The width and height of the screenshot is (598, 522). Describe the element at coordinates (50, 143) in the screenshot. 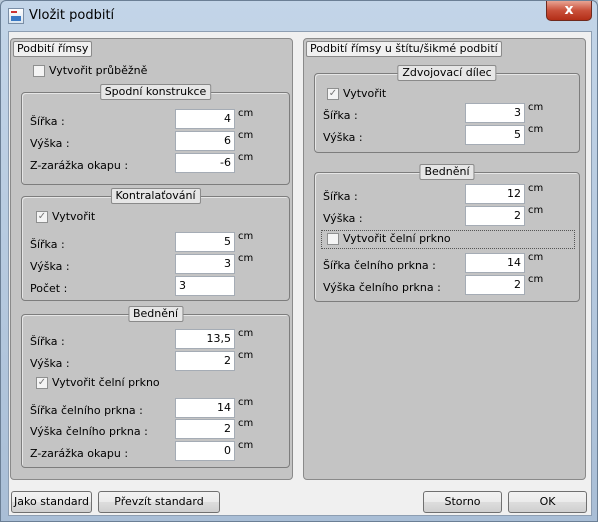

I see `substructure-height-label: Výška :` at that location.